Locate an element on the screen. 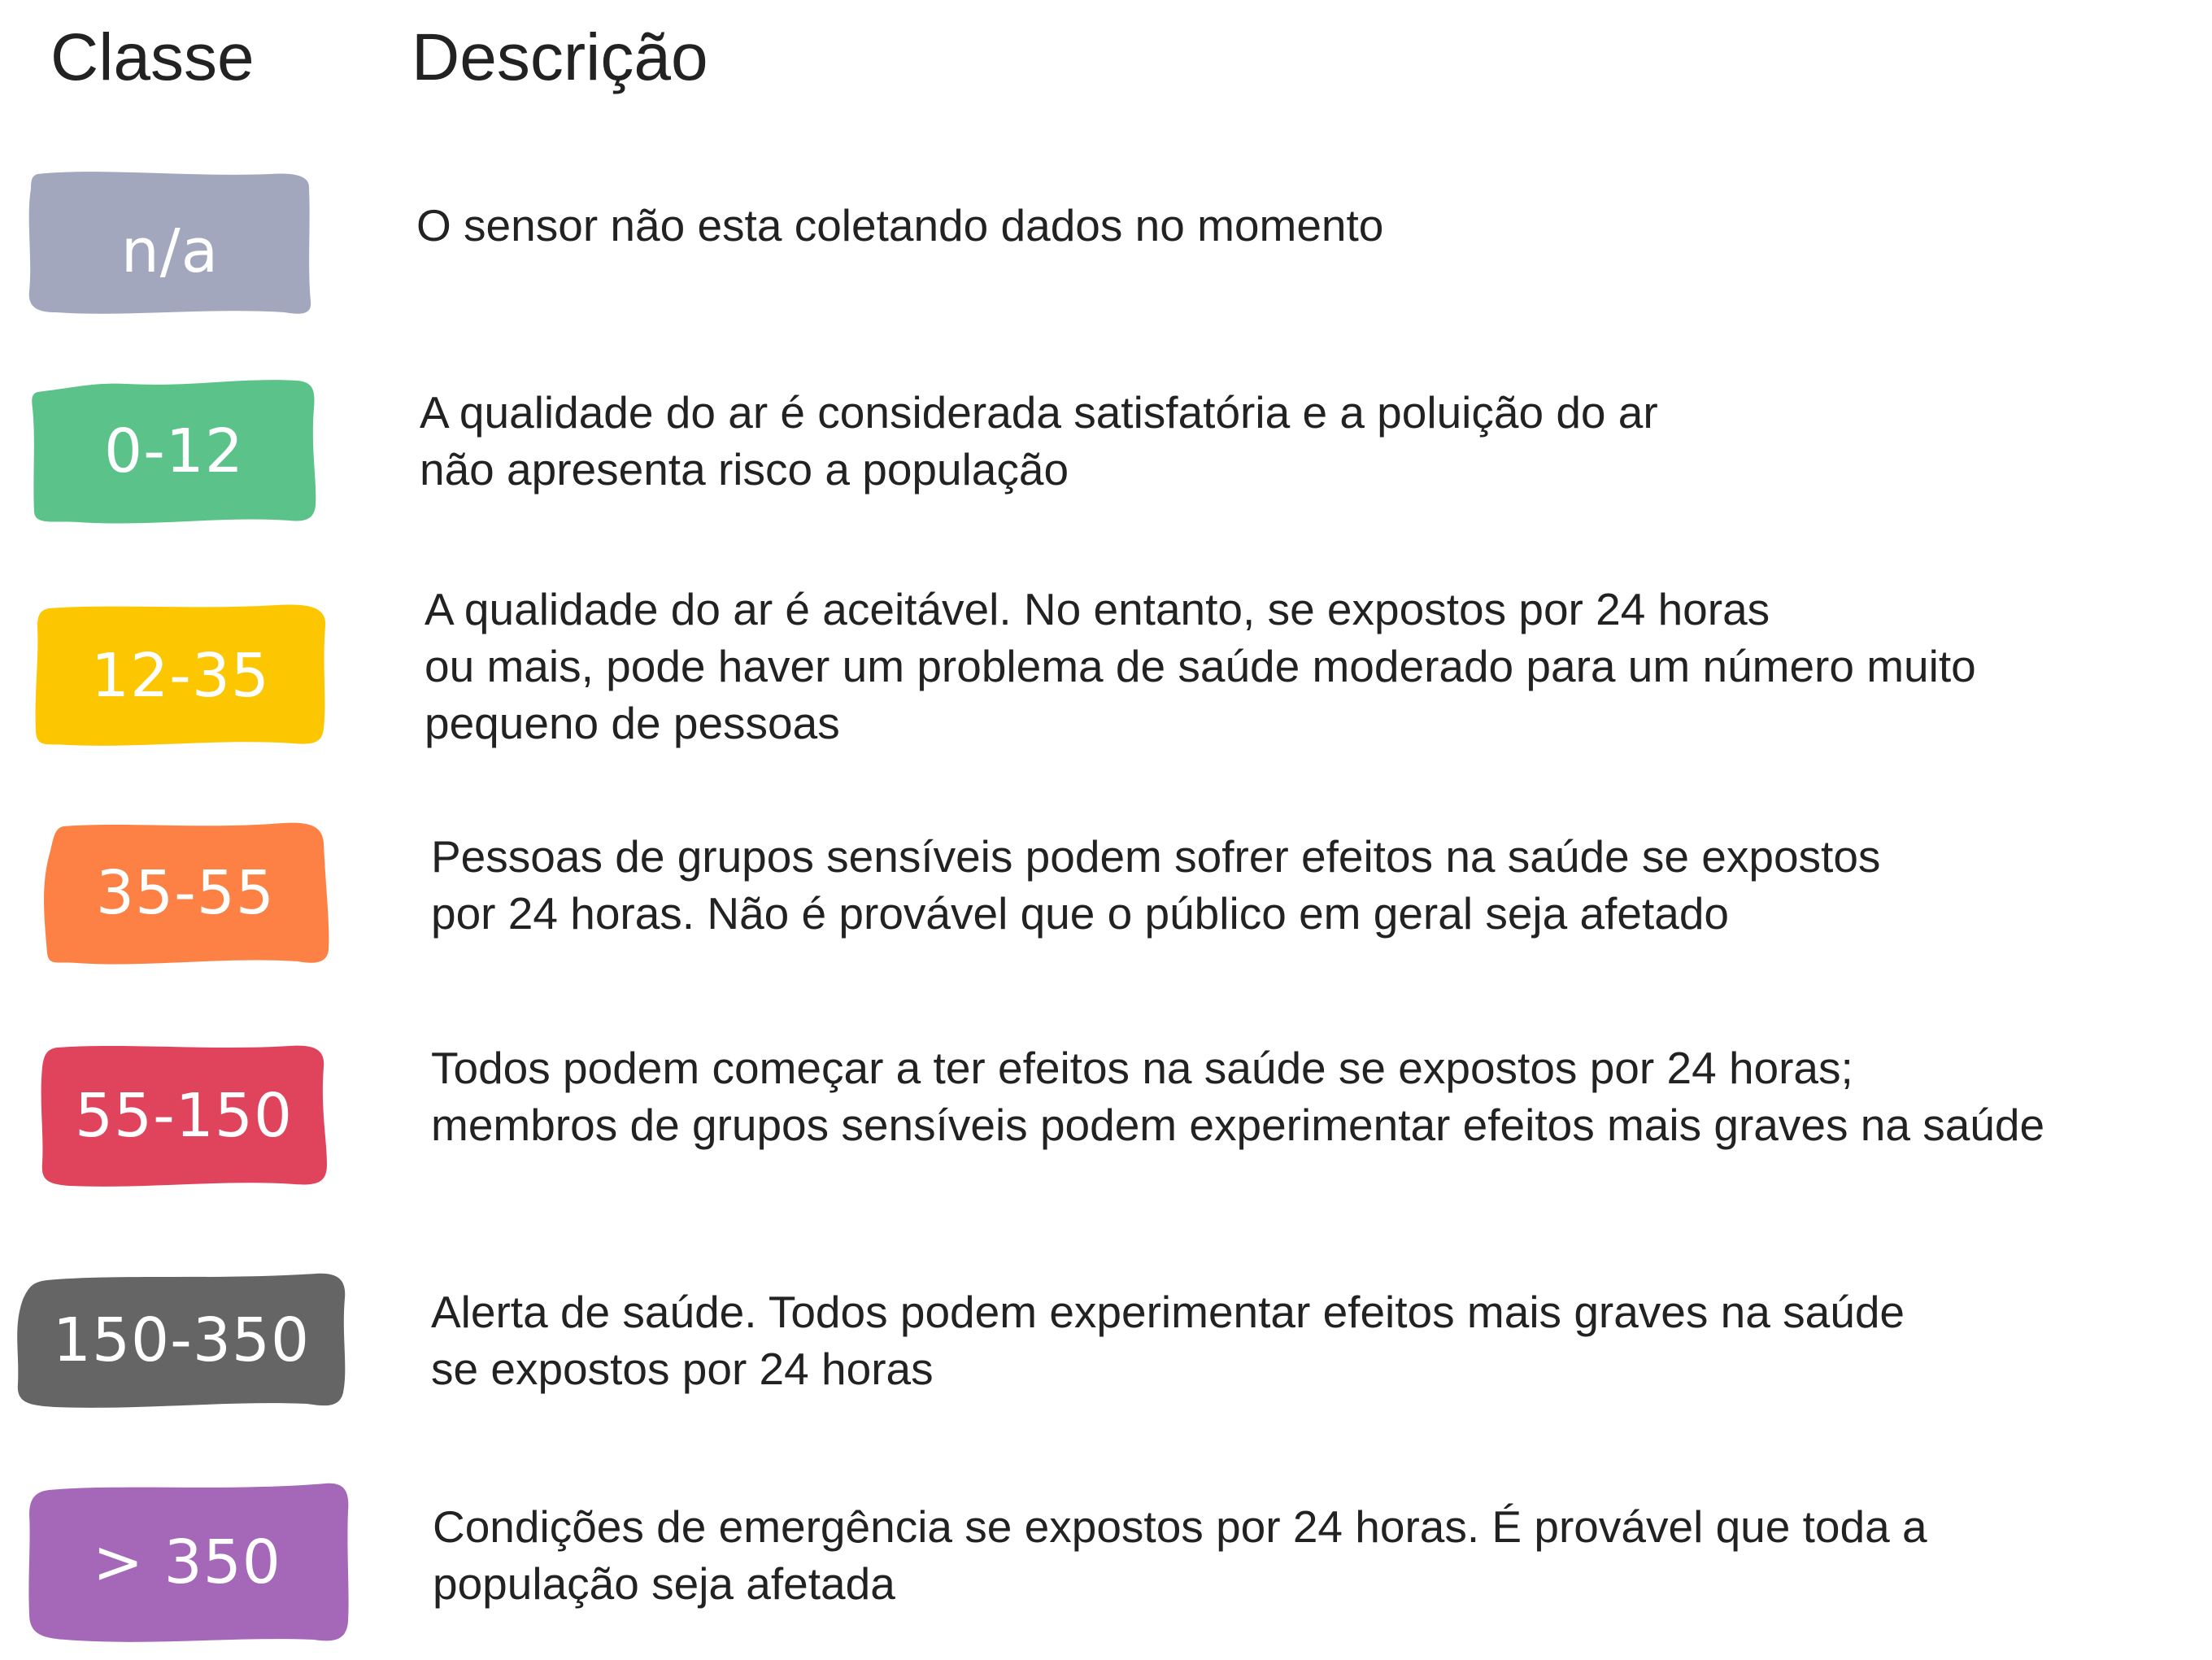  class-badge-55-150: 55-150 is located at coordinates (183, 1116).